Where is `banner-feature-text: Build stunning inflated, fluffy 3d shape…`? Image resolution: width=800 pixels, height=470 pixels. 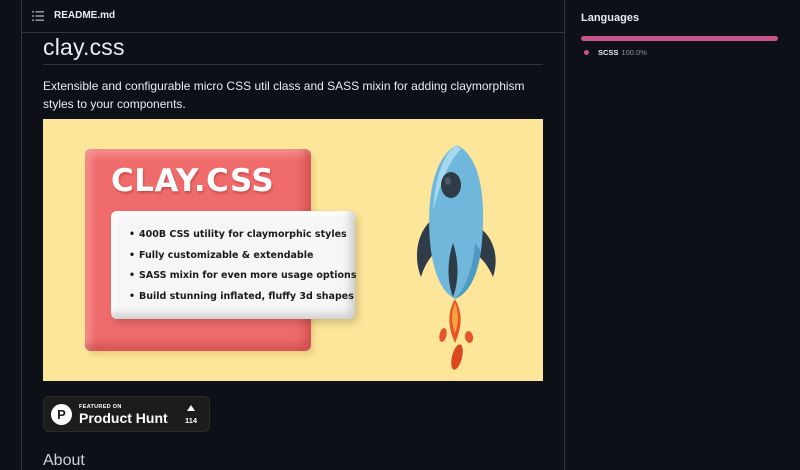 banner-feature-text: Build stunning inflated, fluffy 3d shape… is located at coordinates (246, 296).